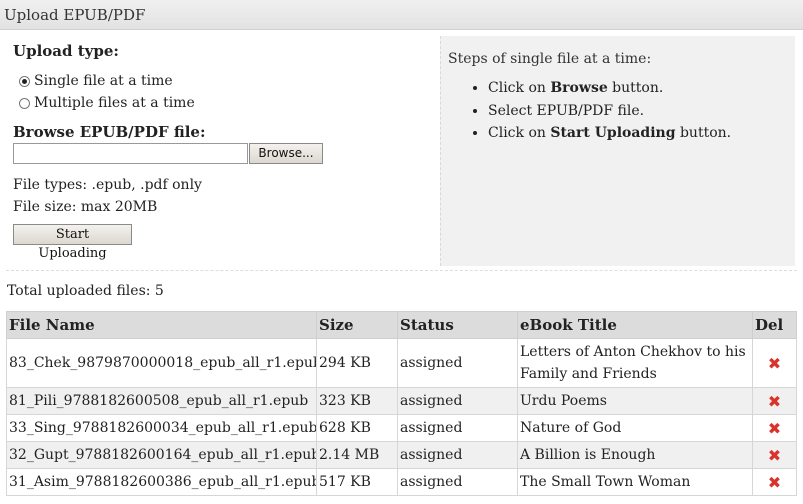  What do you see at coordinates (357, 428) in the screenshot?
I see `cell-size: 628 KB` at bounding box center [357, 428].